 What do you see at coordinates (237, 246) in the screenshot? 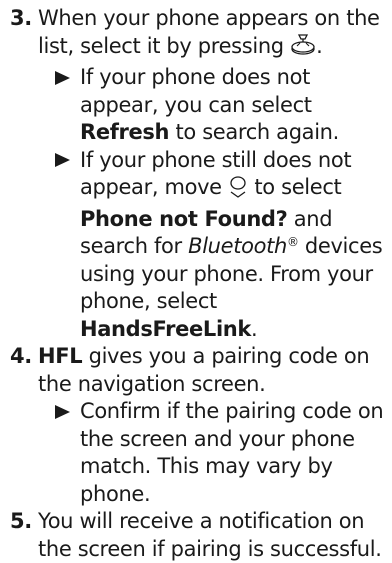
I see `bluetooth-label: Bluetooth` at bounding box center [237, 246].